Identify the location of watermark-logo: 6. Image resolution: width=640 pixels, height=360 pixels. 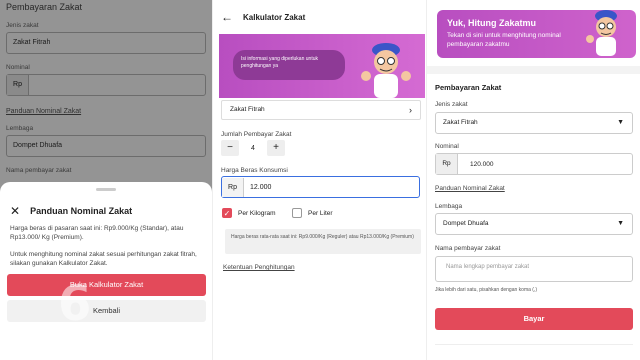
(75, 304).